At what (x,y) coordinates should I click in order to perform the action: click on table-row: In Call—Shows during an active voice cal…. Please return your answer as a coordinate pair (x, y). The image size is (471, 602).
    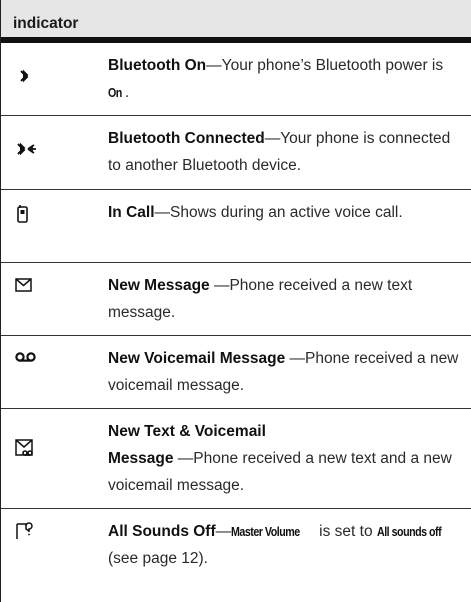
    Looking at the image, I should click on (236, 226).